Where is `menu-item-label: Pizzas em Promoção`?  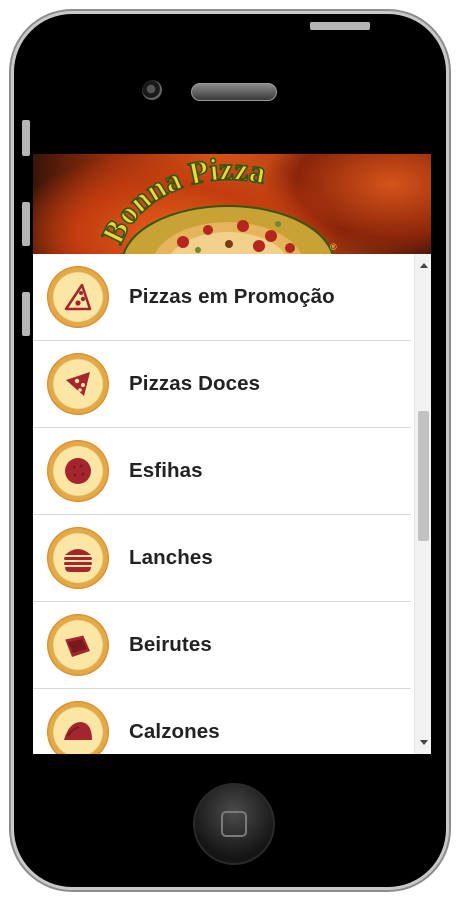 menu-item-label: Pizzas em Promoção is located at coordinates (232, 296).